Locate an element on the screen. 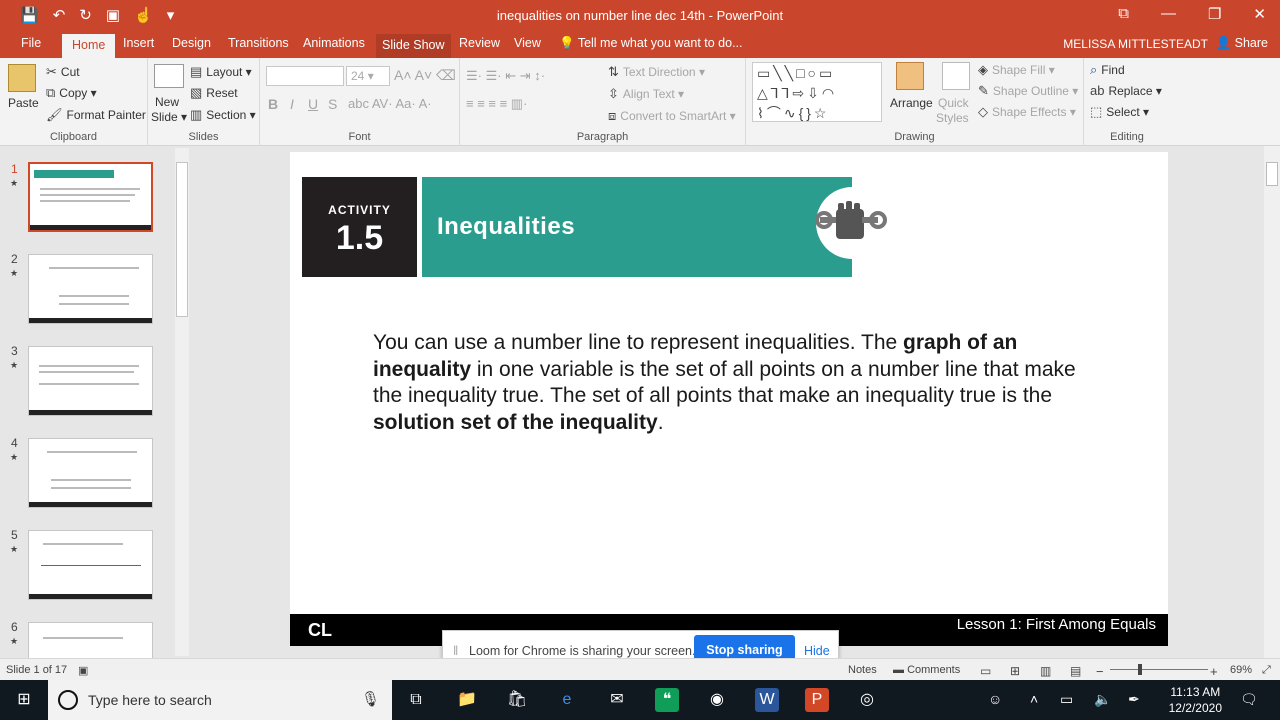  slide-thumbnails-pane: 1 ★ 2 ★ 3 ★ 4 ★ 5 ★ 6 ★ is located at coordinates (96, 402).